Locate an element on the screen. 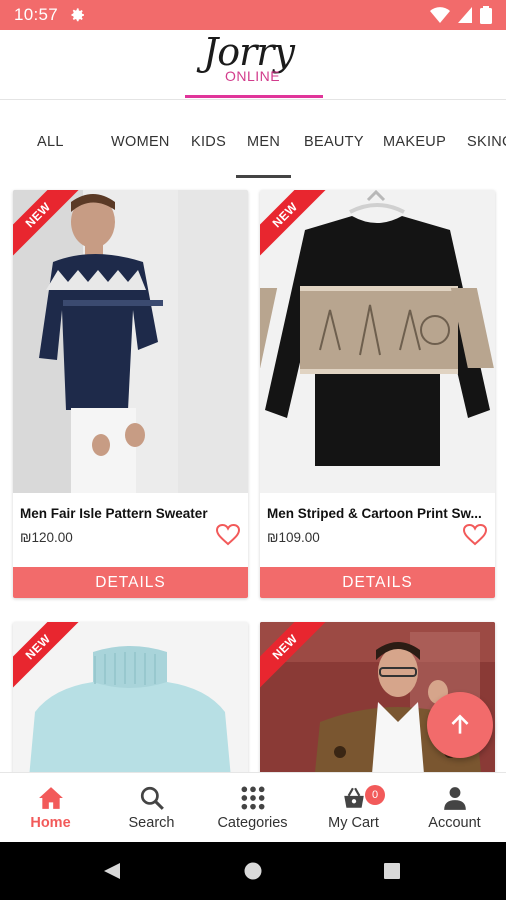 The width and height of the screenshot is (506, 900). product-price: ₪120.00 is located at coordinates (46, 537).